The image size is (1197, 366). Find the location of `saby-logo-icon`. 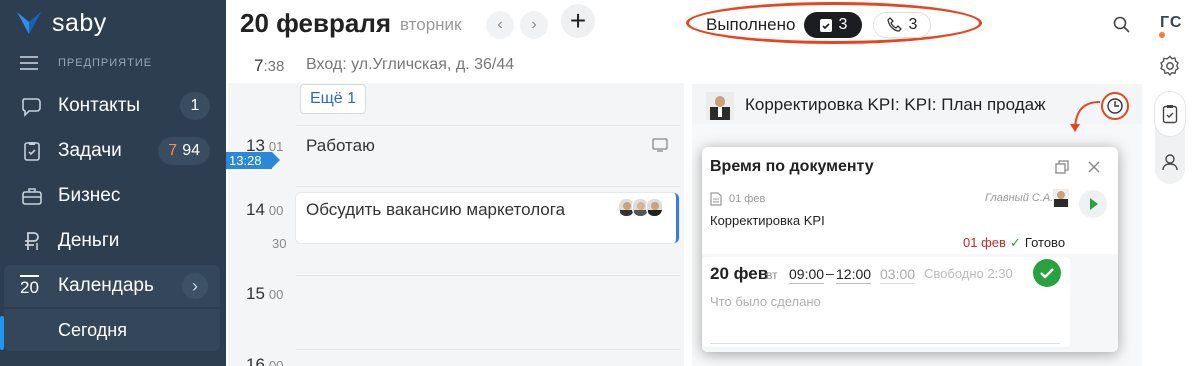

saby-logo-icon is located at coordinates (29, 23).